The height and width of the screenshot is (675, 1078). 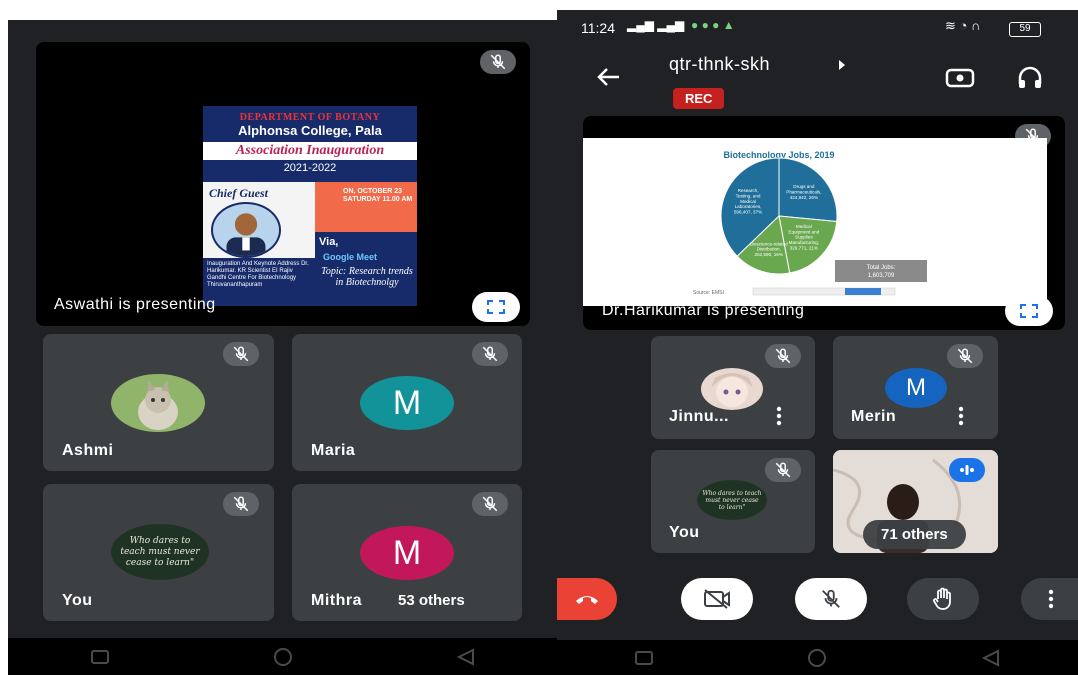 I want to click on switch-camera-icon, so click(x=960, y=78).